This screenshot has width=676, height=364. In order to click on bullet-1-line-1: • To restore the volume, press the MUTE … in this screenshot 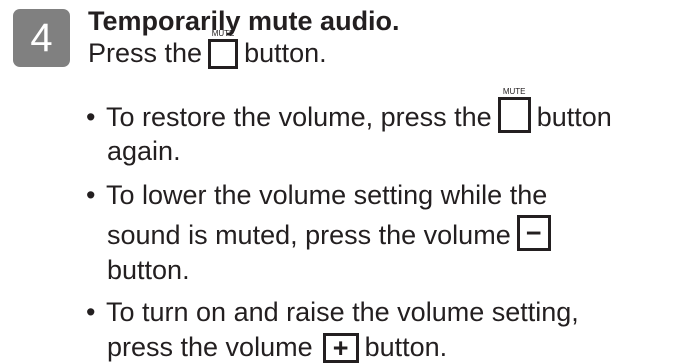, I will do `click(349, 110)`.